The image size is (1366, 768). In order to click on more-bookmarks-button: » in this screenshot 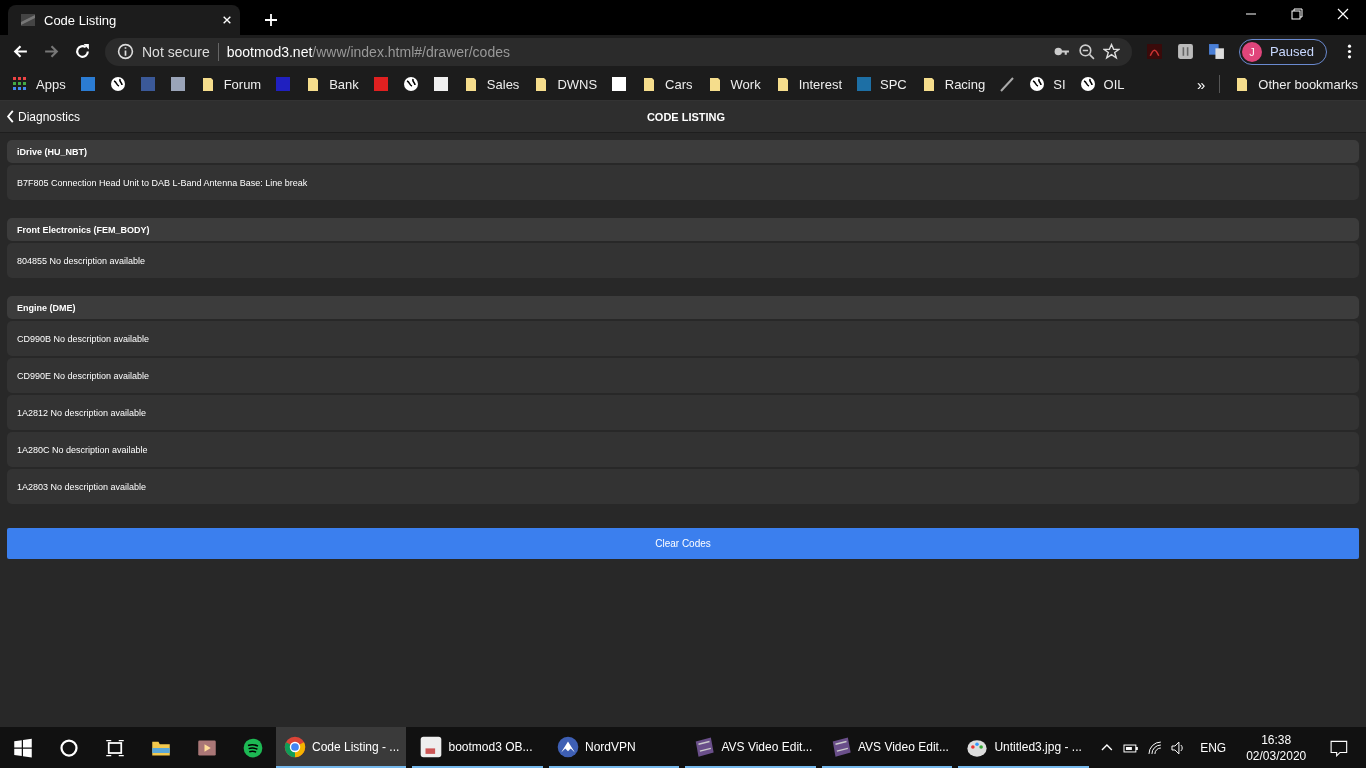, I will do `click(1201, 84)`.